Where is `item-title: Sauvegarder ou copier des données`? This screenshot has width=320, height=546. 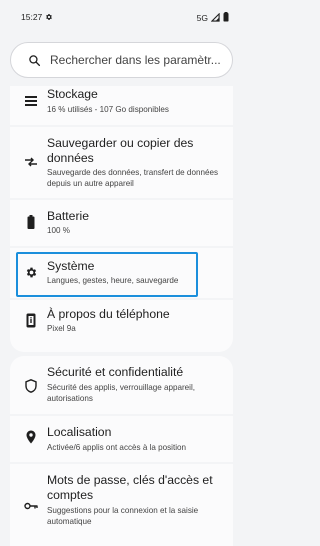
item-title: Sauvegarder ou copier des données is located at coordinates (120, 150).